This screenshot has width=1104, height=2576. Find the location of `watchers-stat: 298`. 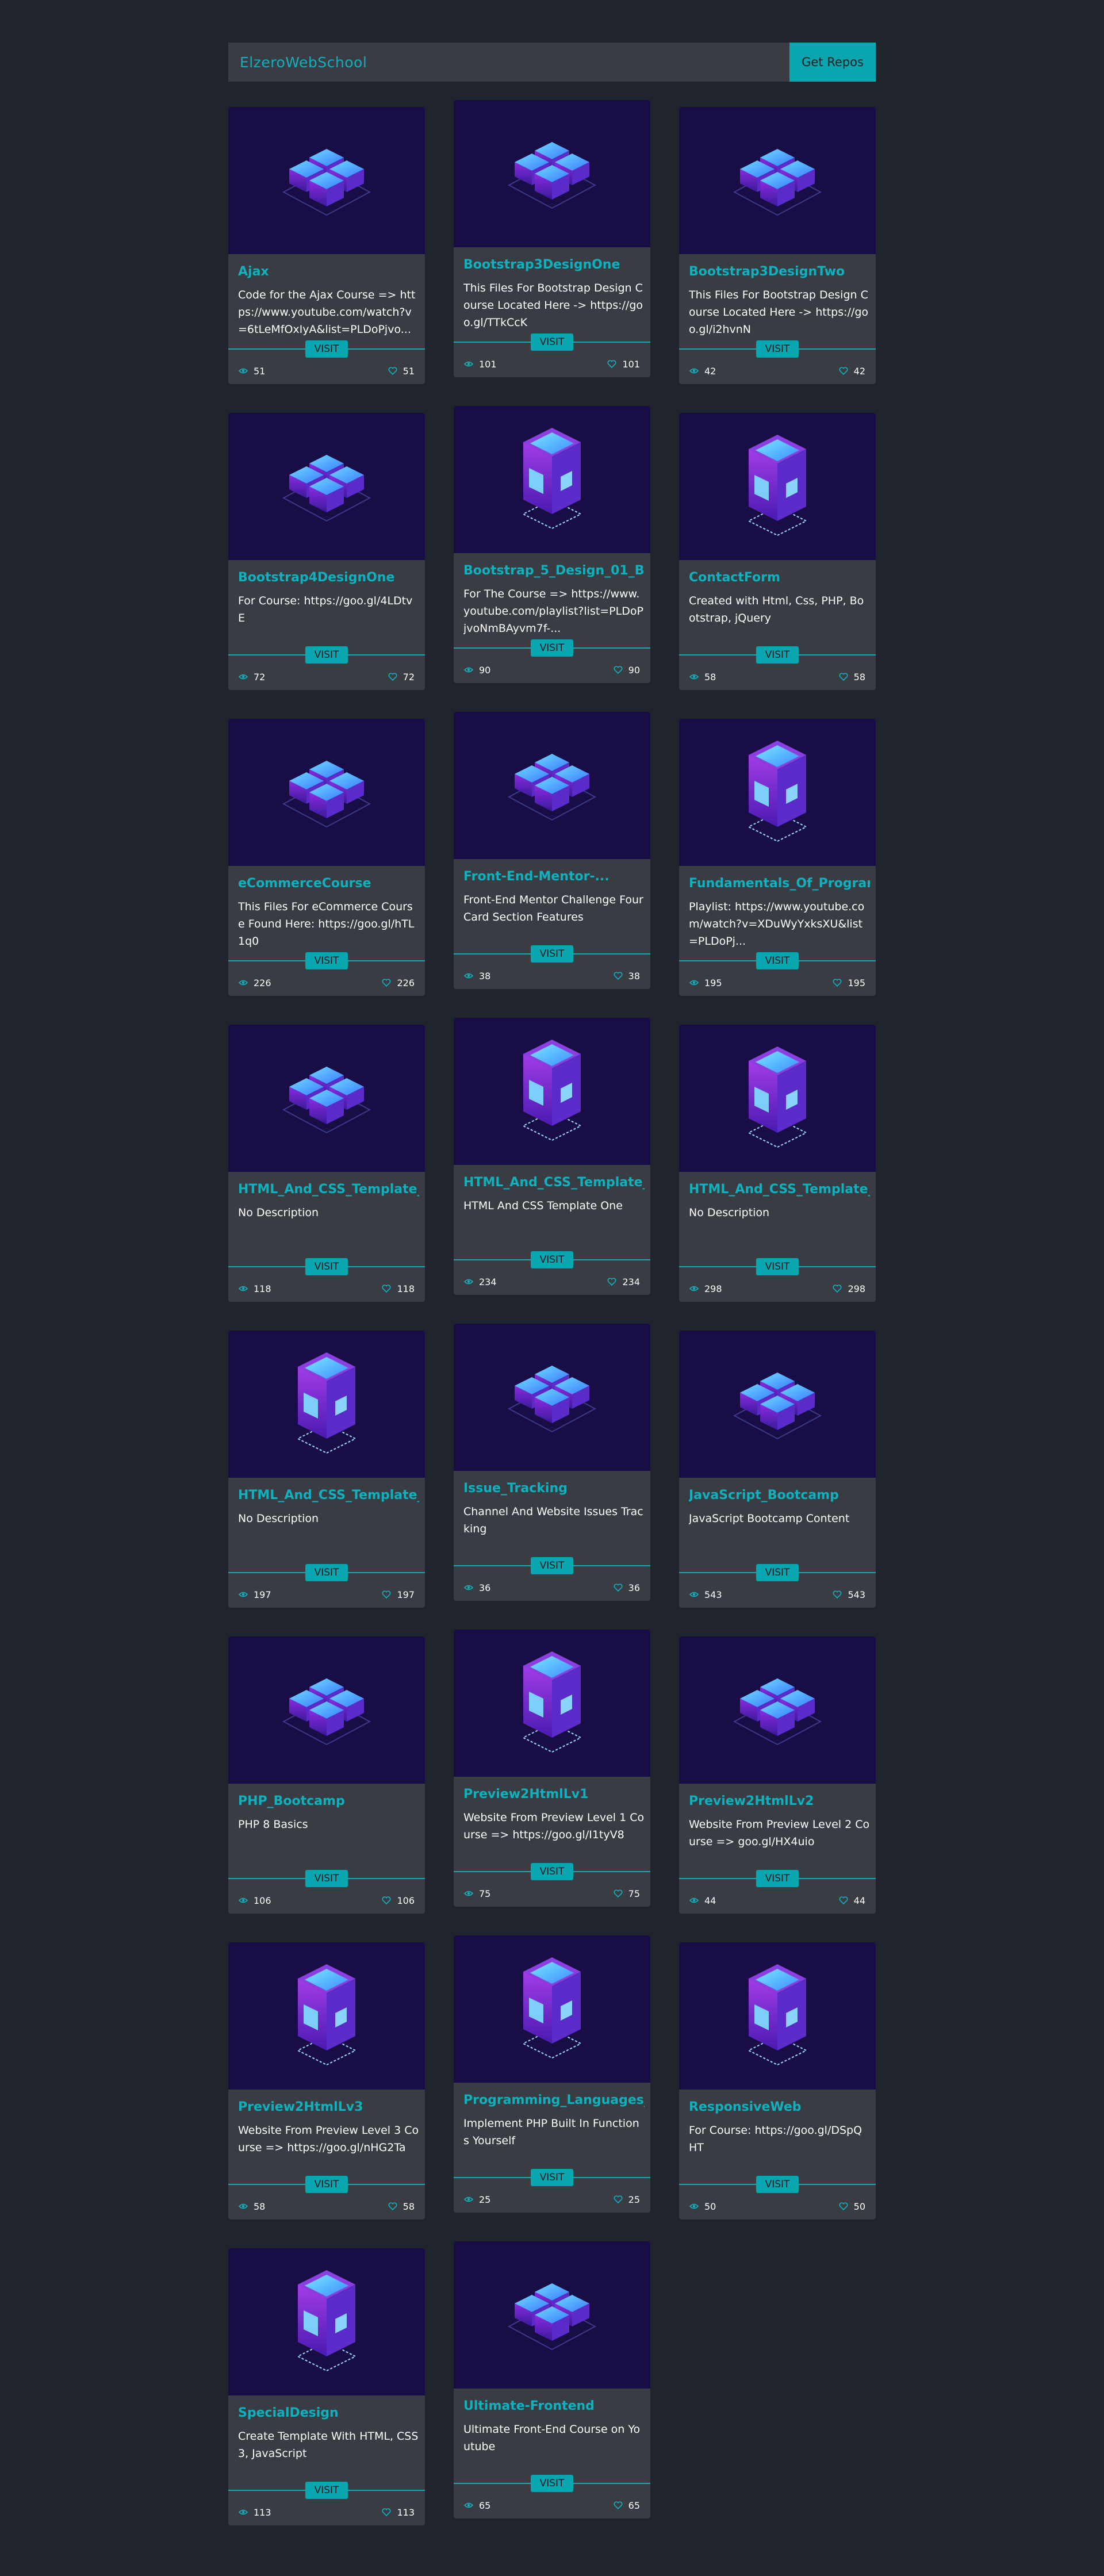

watchers-stat: 298 is located at coordinates (705, 1288).